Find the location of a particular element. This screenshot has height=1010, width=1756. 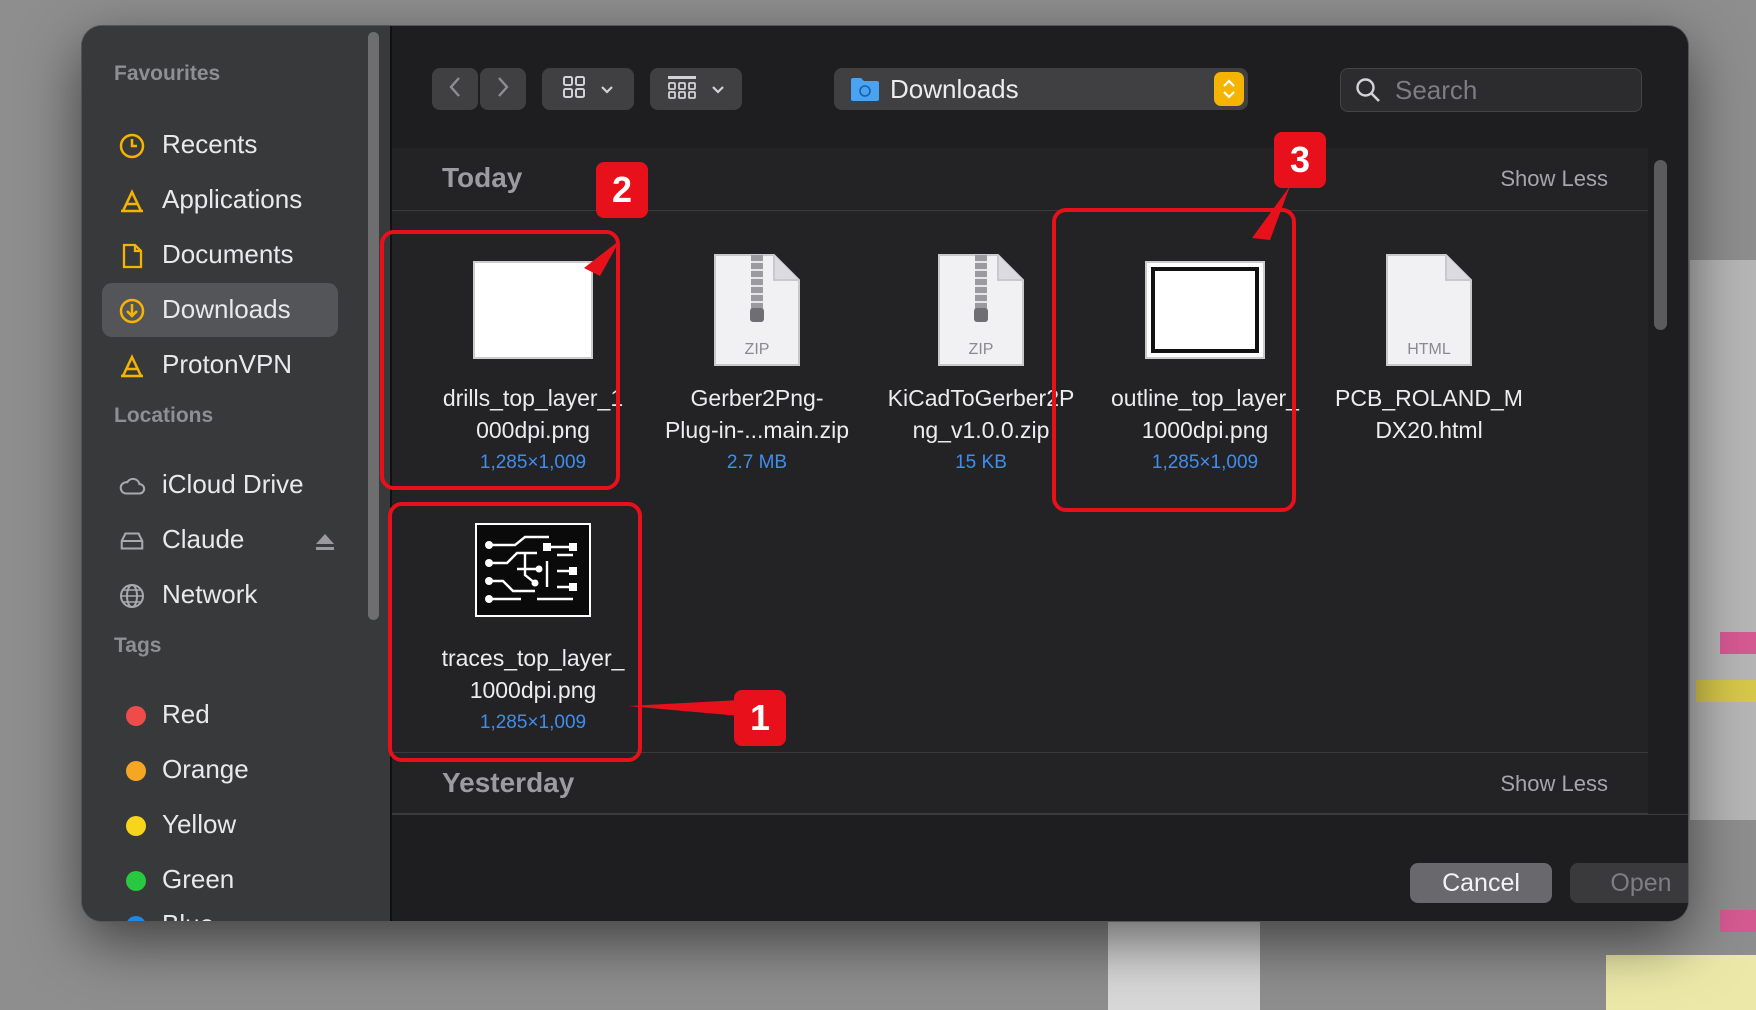

sidebar-item-documents: Documents is located at coordinates (220, 255).